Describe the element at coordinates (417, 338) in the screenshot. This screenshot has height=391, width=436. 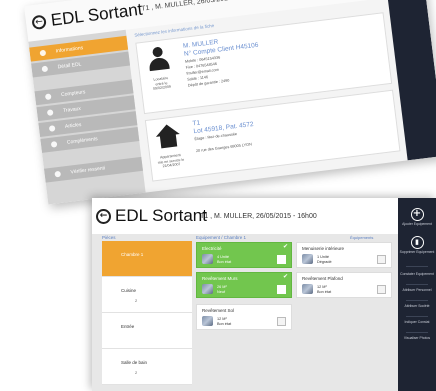
I see `view-photos-button: Visualiser Photos` at that location.